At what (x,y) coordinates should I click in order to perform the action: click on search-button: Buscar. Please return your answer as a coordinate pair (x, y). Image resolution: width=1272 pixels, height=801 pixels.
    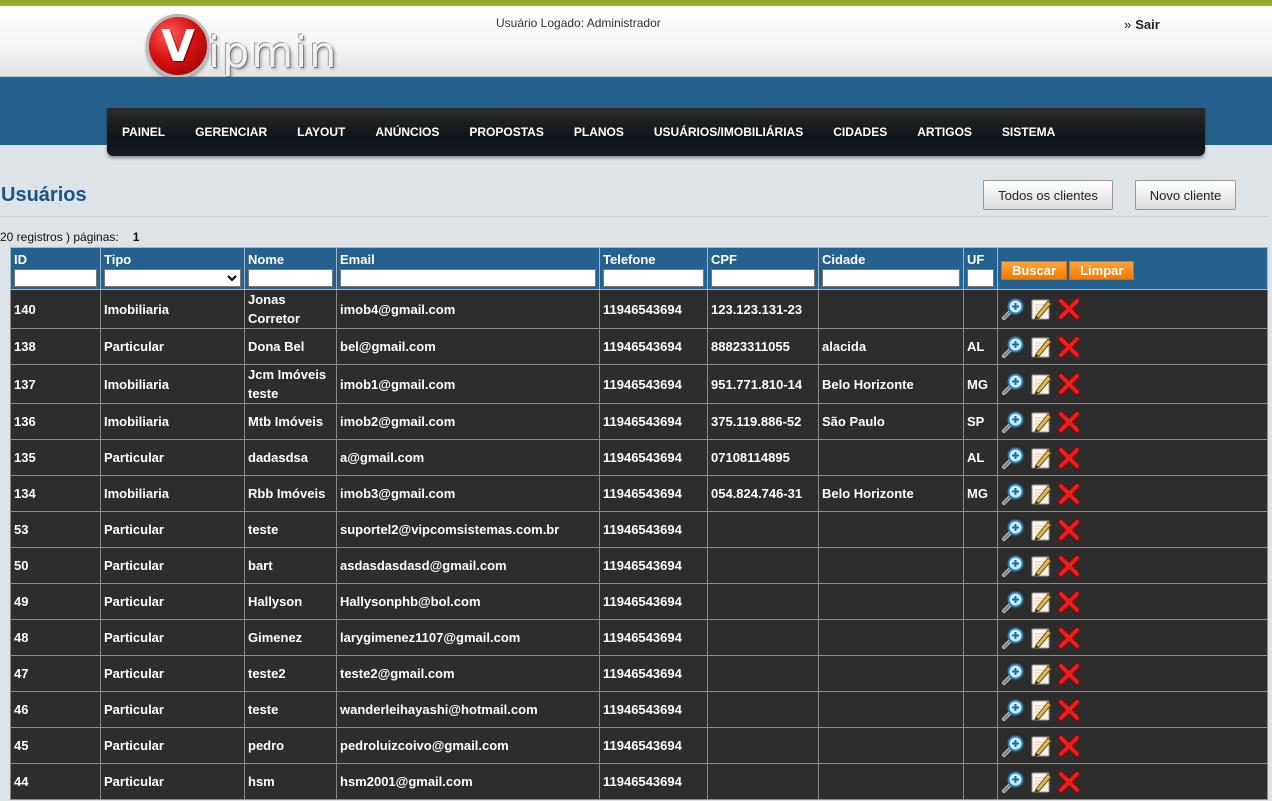
    Looking at the image, I should click on (1034, 270).